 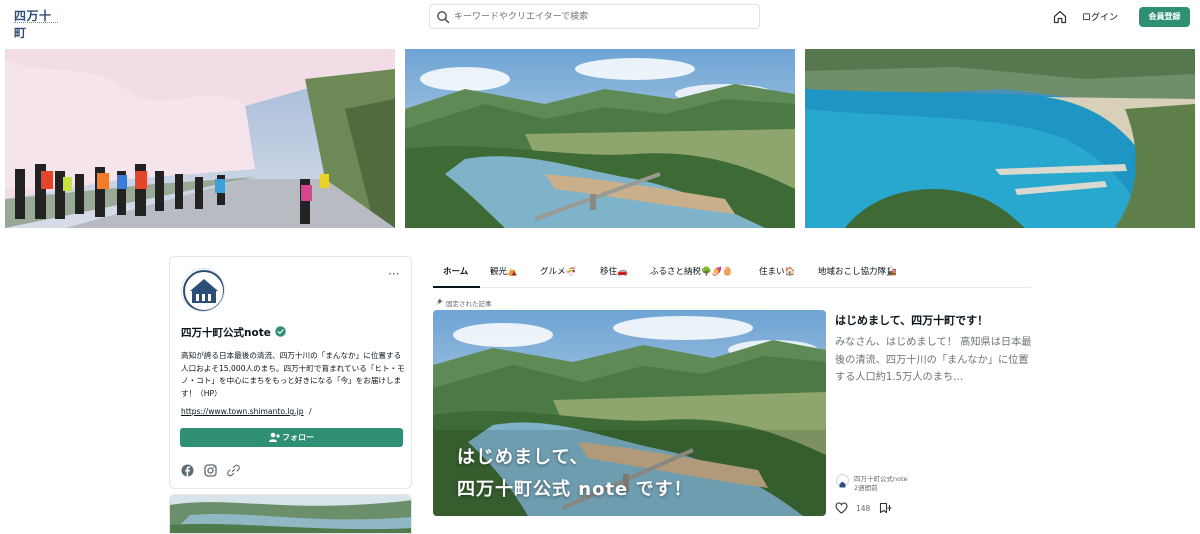 I want to click on verified-icon, so click(x=280, y=331).